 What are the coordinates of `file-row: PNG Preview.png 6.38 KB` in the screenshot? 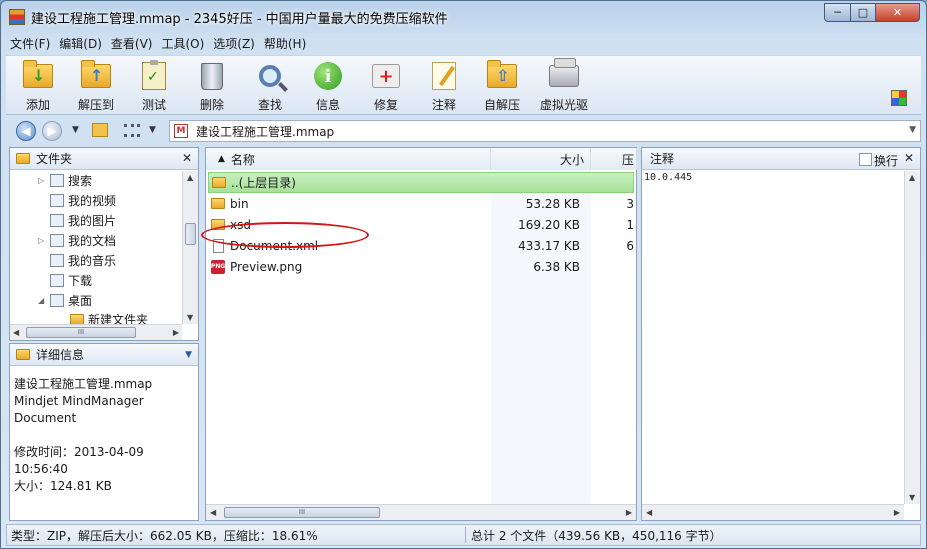 It's located at (421, 266).